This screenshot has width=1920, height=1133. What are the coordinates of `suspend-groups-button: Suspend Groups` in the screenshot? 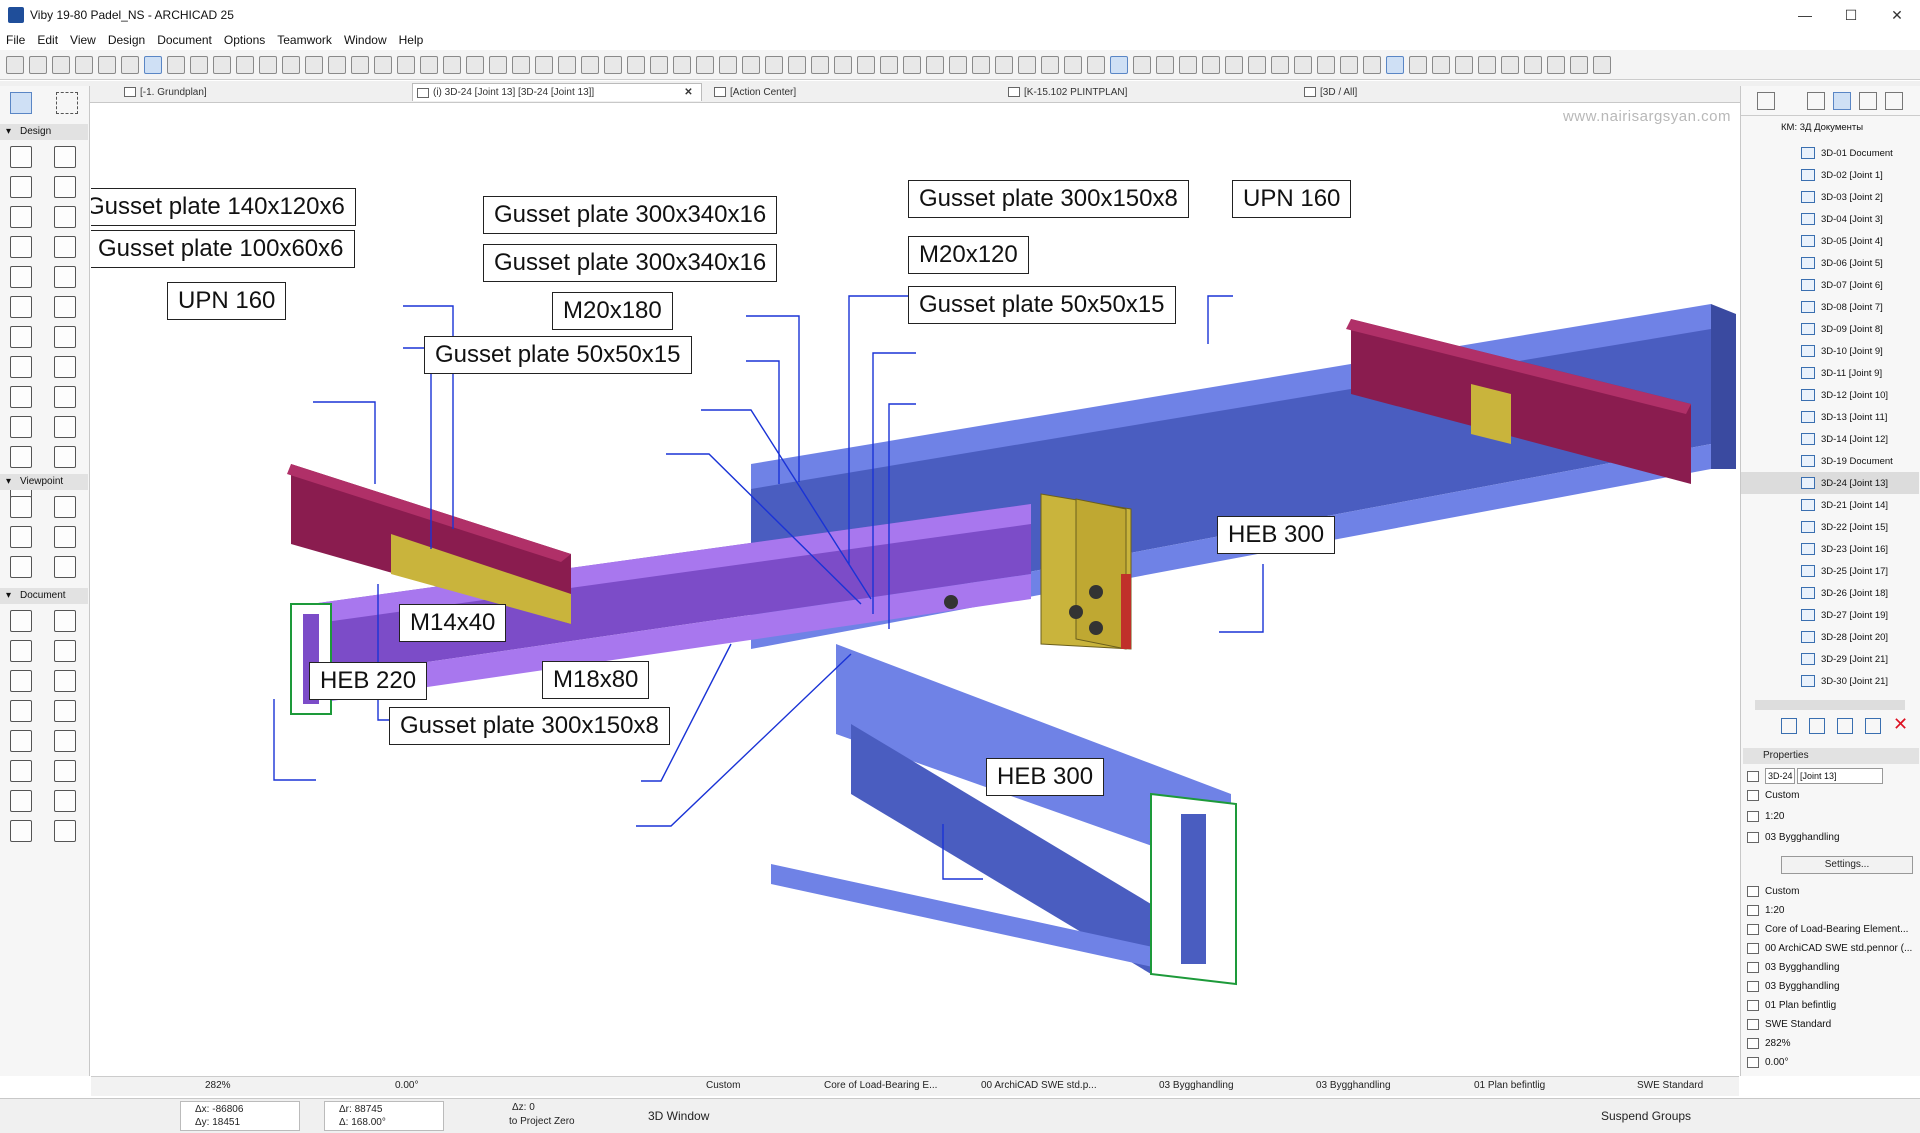 It's located at (1646, 1116).